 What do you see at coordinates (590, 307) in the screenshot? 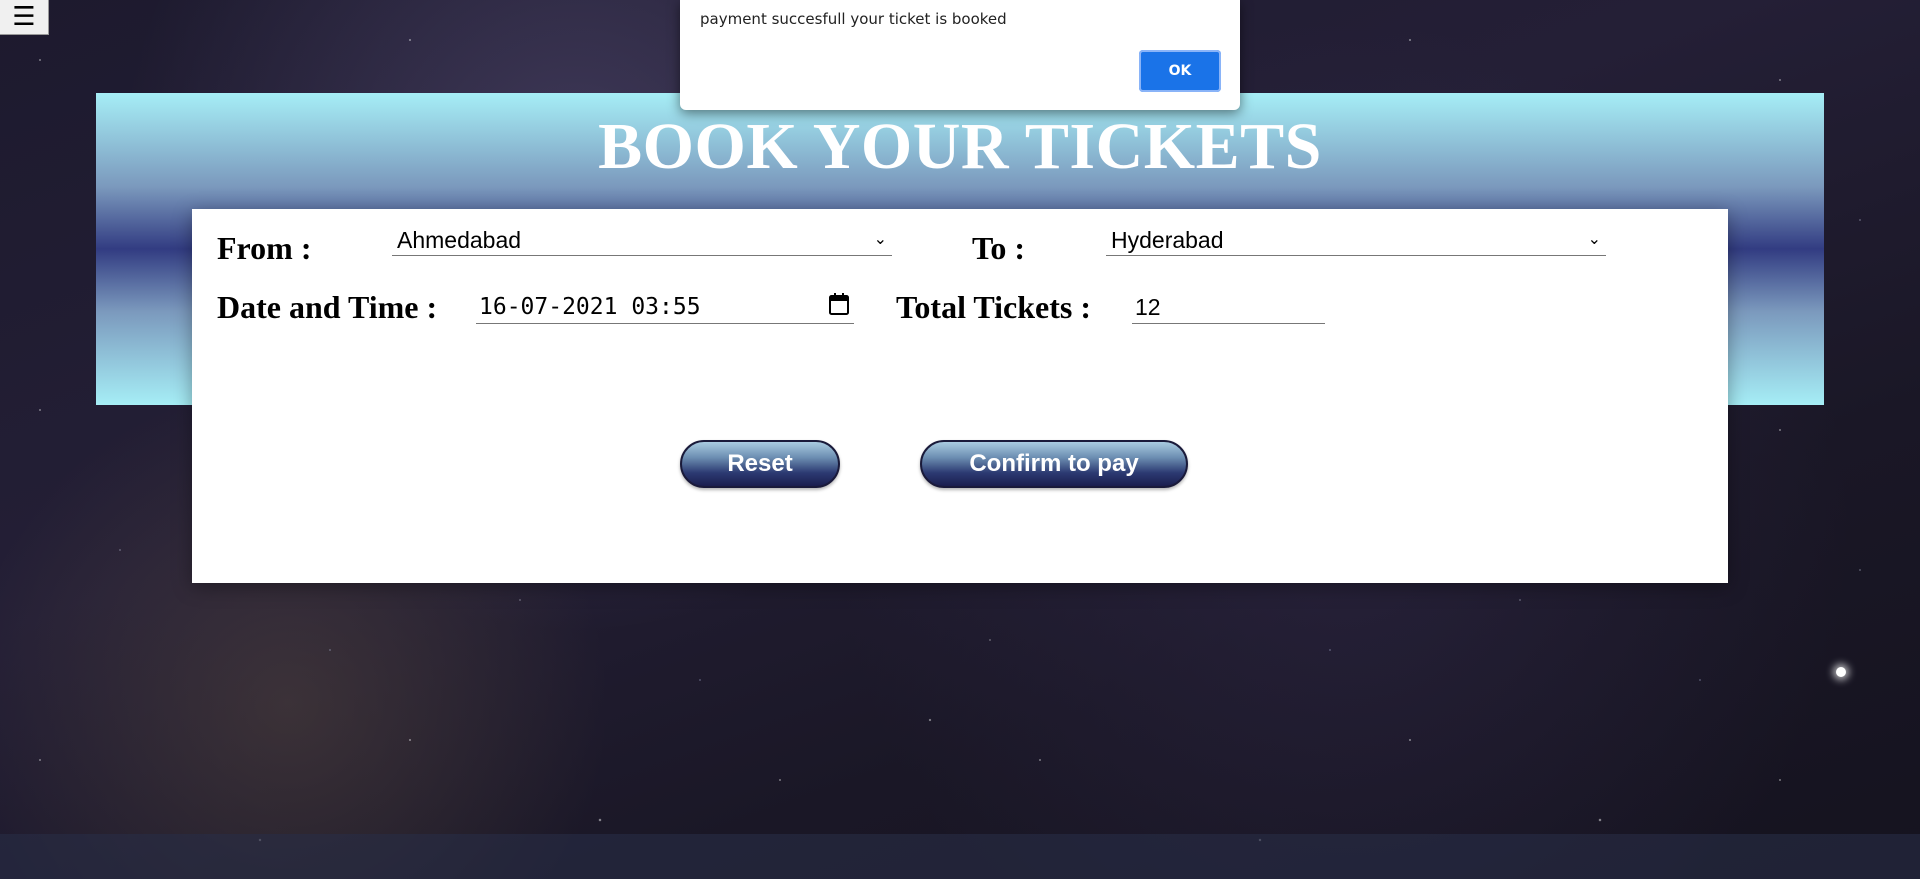
I see `datetime-input-value: 16-07-2021 03:55` at bounding box center [590, 307].